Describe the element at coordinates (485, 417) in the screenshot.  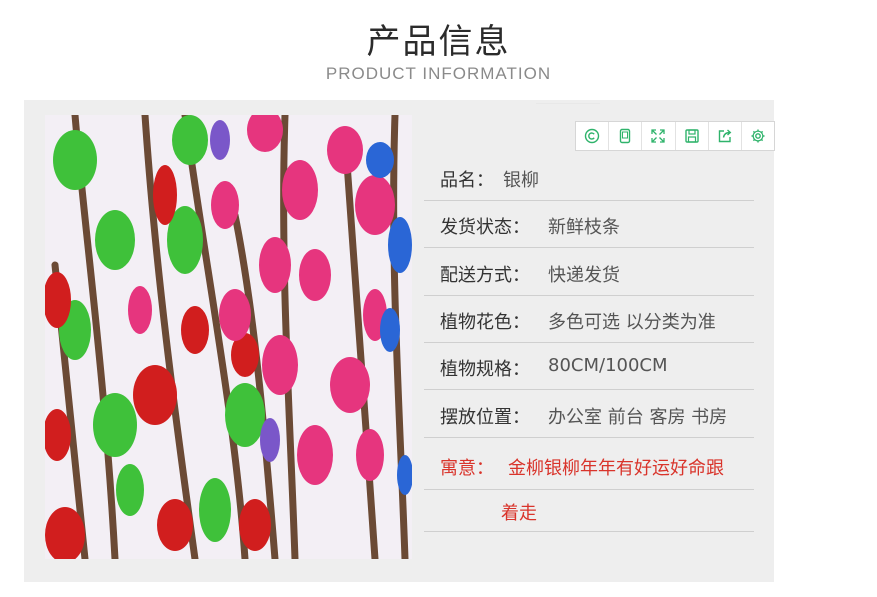
I see `placement-label: 摆放位置：` at that location.